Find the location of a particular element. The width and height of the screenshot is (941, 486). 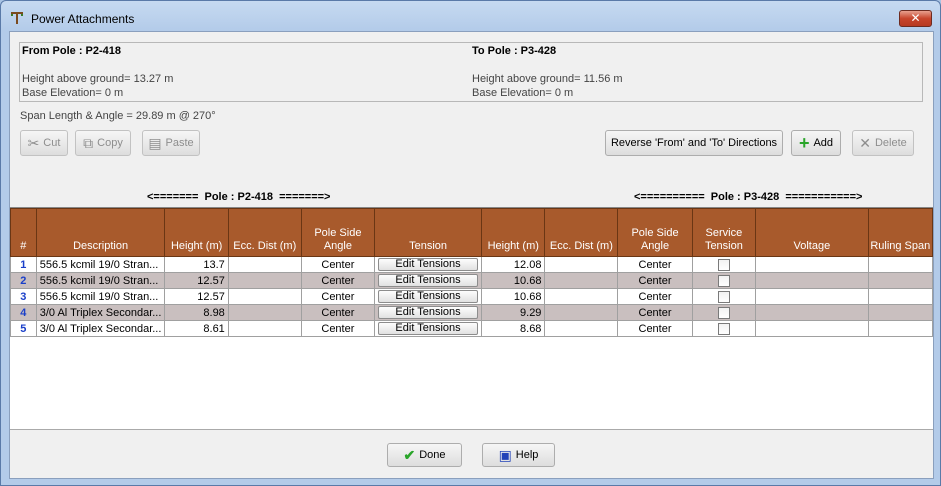

column-header: Voltage is located at coordinates (812, 232).